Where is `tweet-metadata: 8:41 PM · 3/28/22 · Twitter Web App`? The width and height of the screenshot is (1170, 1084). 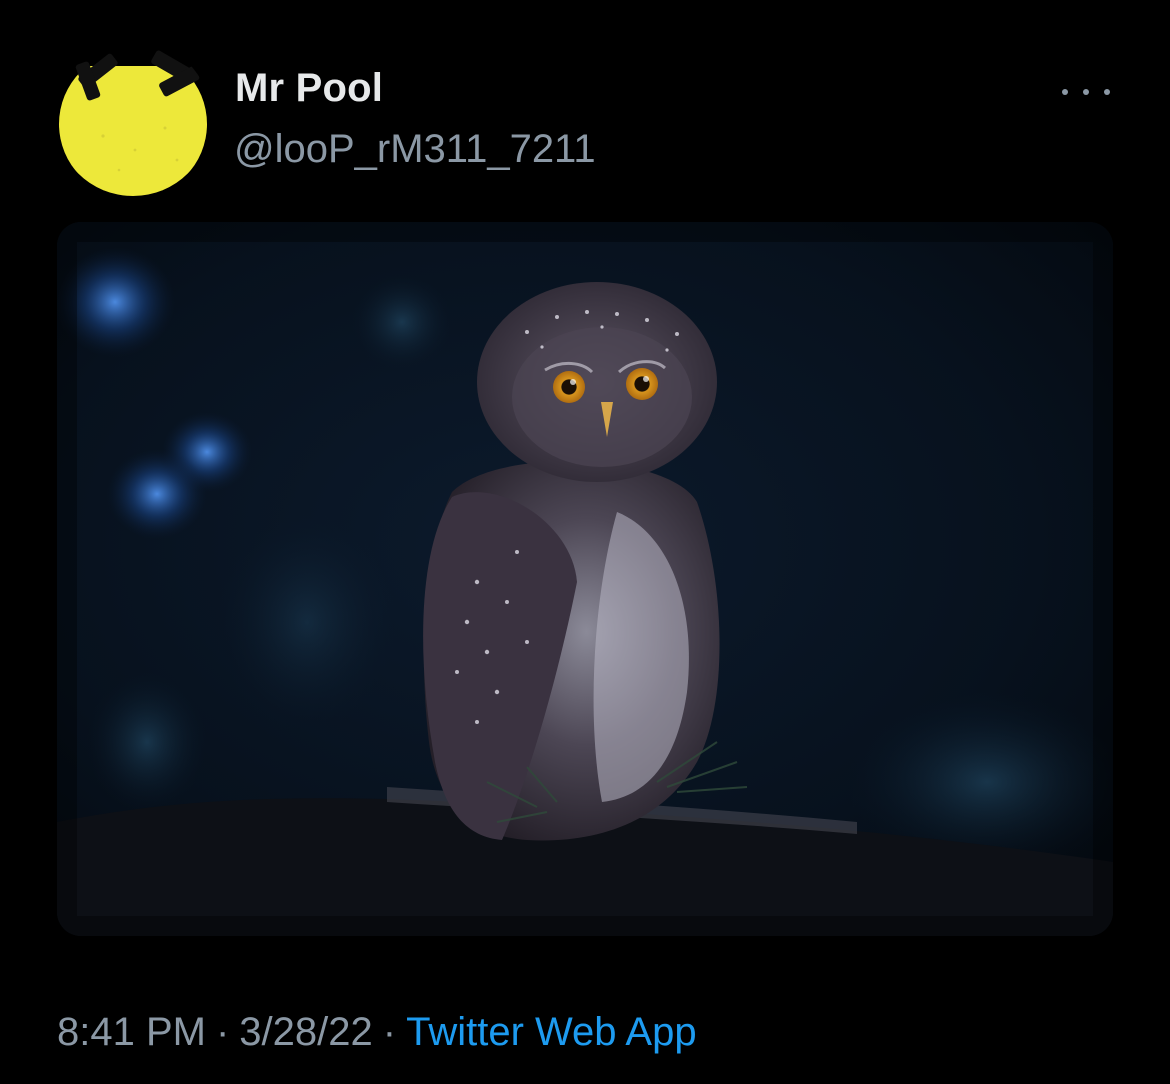
tweet-metadata: 8:41 PM · 3/28/22 · Twitter Web App is located at coordinates (377, 1032).